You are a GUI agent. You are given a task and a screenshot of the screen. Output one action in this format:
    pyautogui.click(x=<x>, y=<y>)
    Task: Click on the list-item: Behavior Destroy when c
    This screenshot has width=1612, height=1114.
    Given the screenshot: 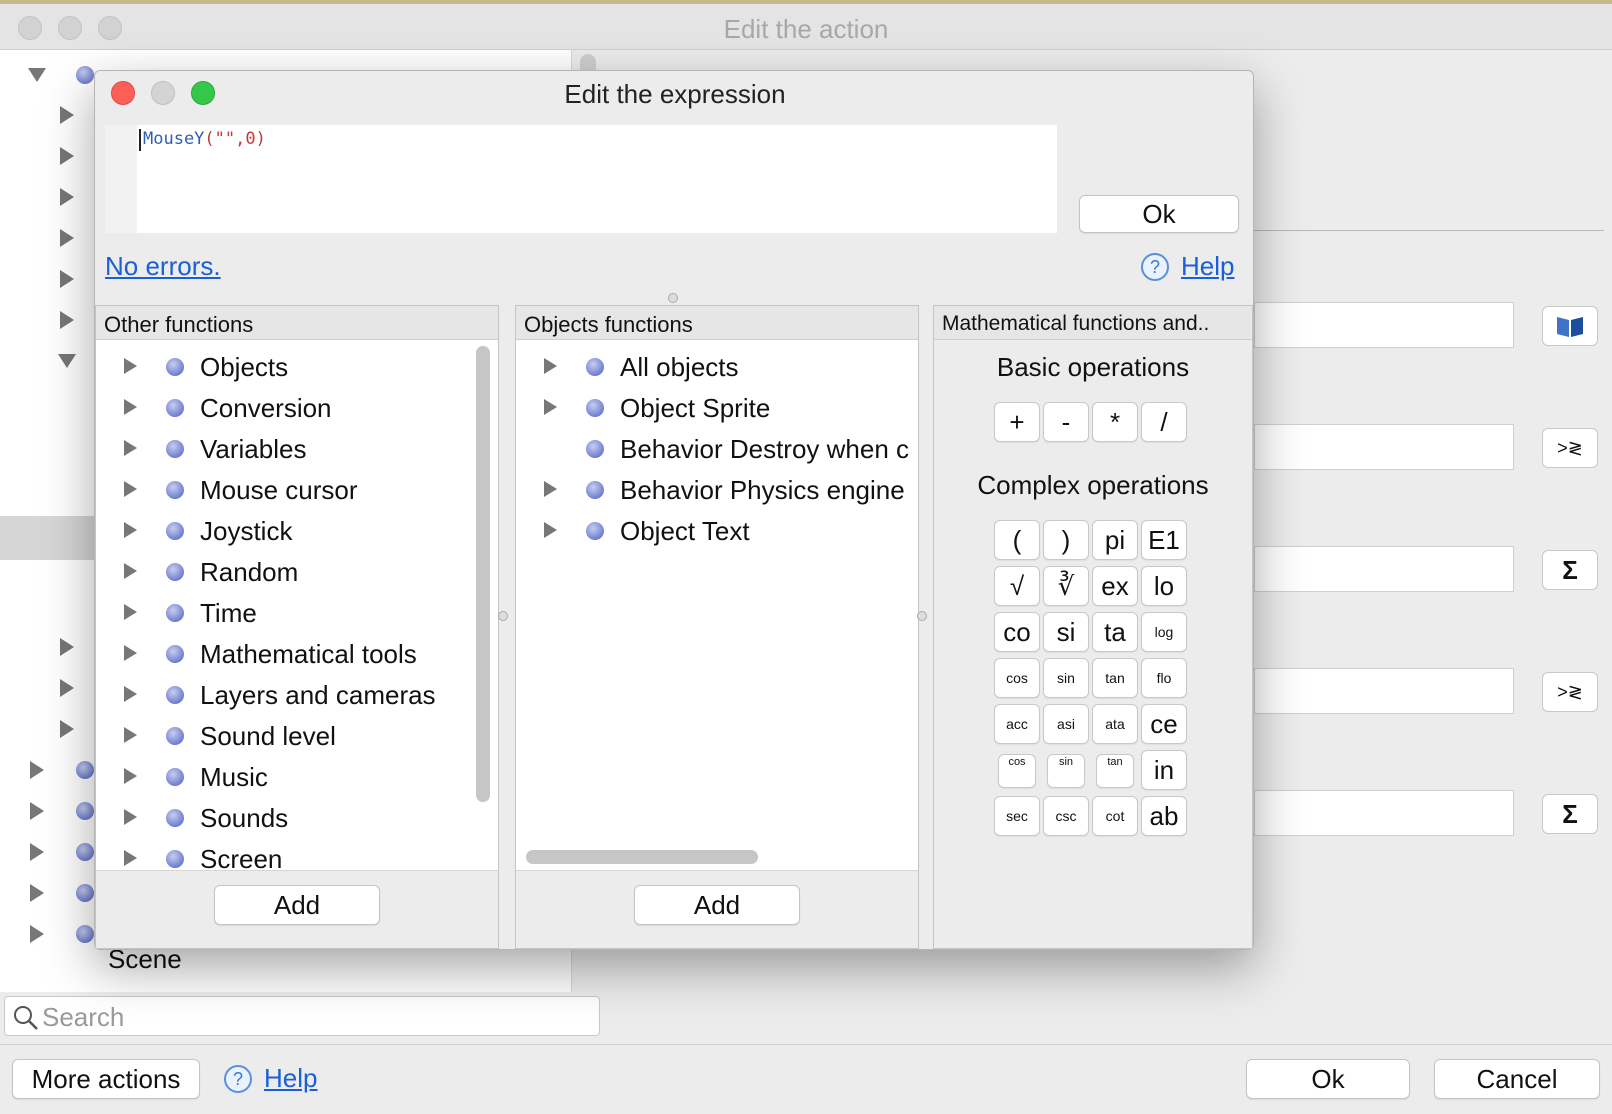 What is the action you would take?
    pyautogui.click(x=717, y=449)
    